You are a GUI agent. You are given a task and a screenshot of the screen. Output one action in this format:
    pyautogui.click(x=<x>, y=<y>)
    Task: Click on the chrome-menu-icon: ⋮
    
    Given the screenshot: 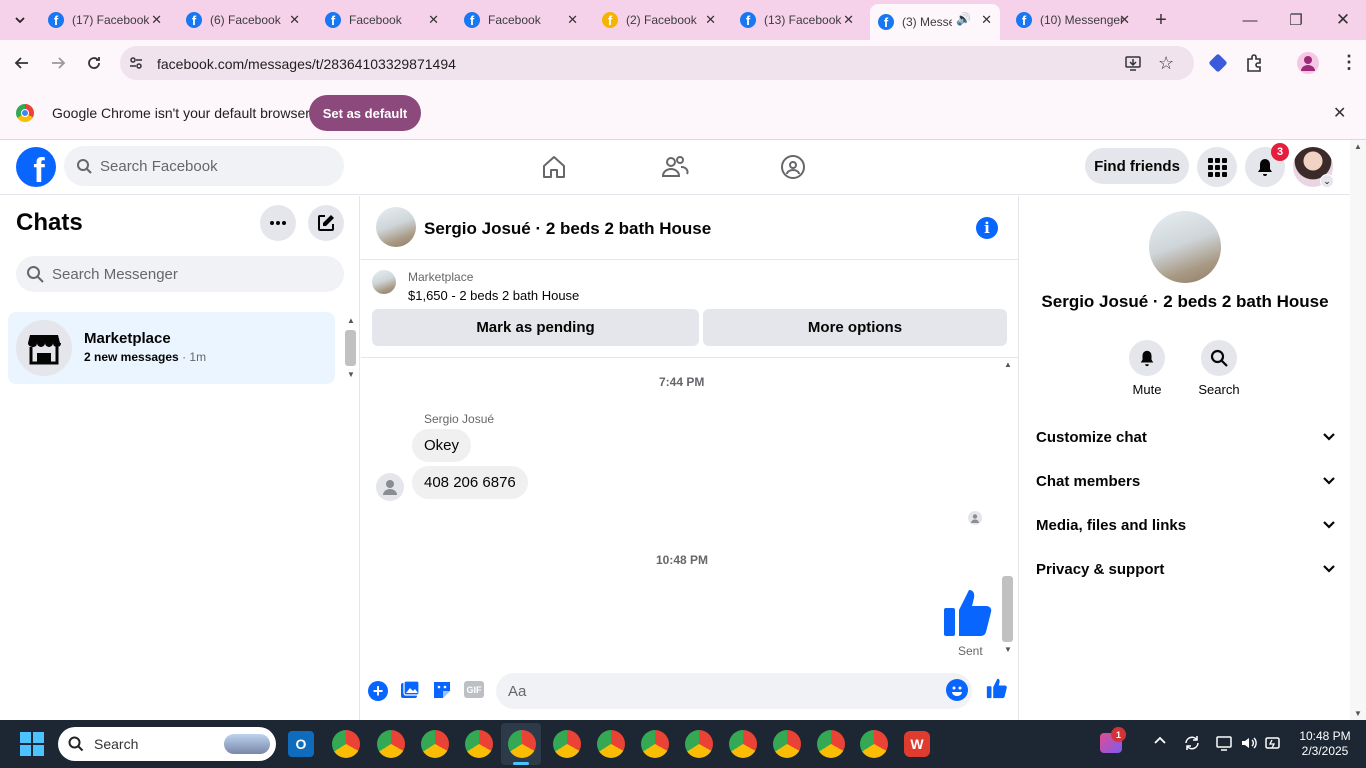 What is the action you would take?
    pyautogui.click(x=1349, y=62)
    